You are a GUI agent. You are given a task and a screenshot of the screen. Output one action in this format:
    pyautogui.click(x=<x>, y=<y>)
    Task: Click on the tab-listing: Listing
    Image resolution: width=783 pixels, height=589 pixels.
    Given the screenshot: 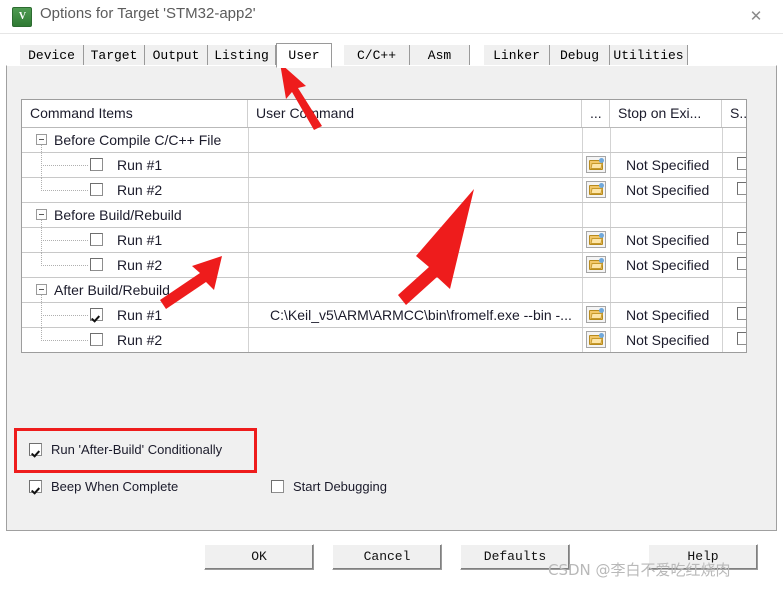 What is the action you would take?
    pyautogui.click(x=242, y=55)
    